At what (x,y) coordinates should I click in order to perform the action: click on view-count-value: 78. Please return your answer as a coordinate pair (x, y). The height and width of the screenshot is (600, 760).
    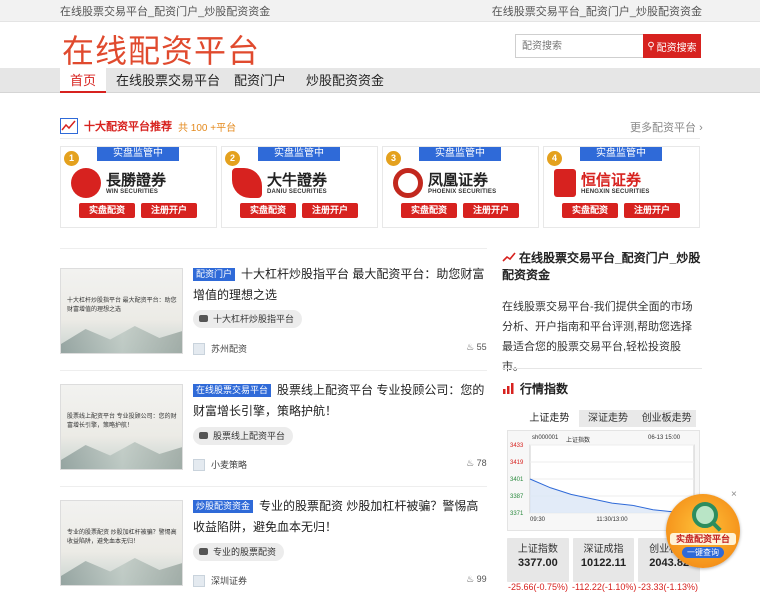
    Looking at the image, I should click on (481, 463).